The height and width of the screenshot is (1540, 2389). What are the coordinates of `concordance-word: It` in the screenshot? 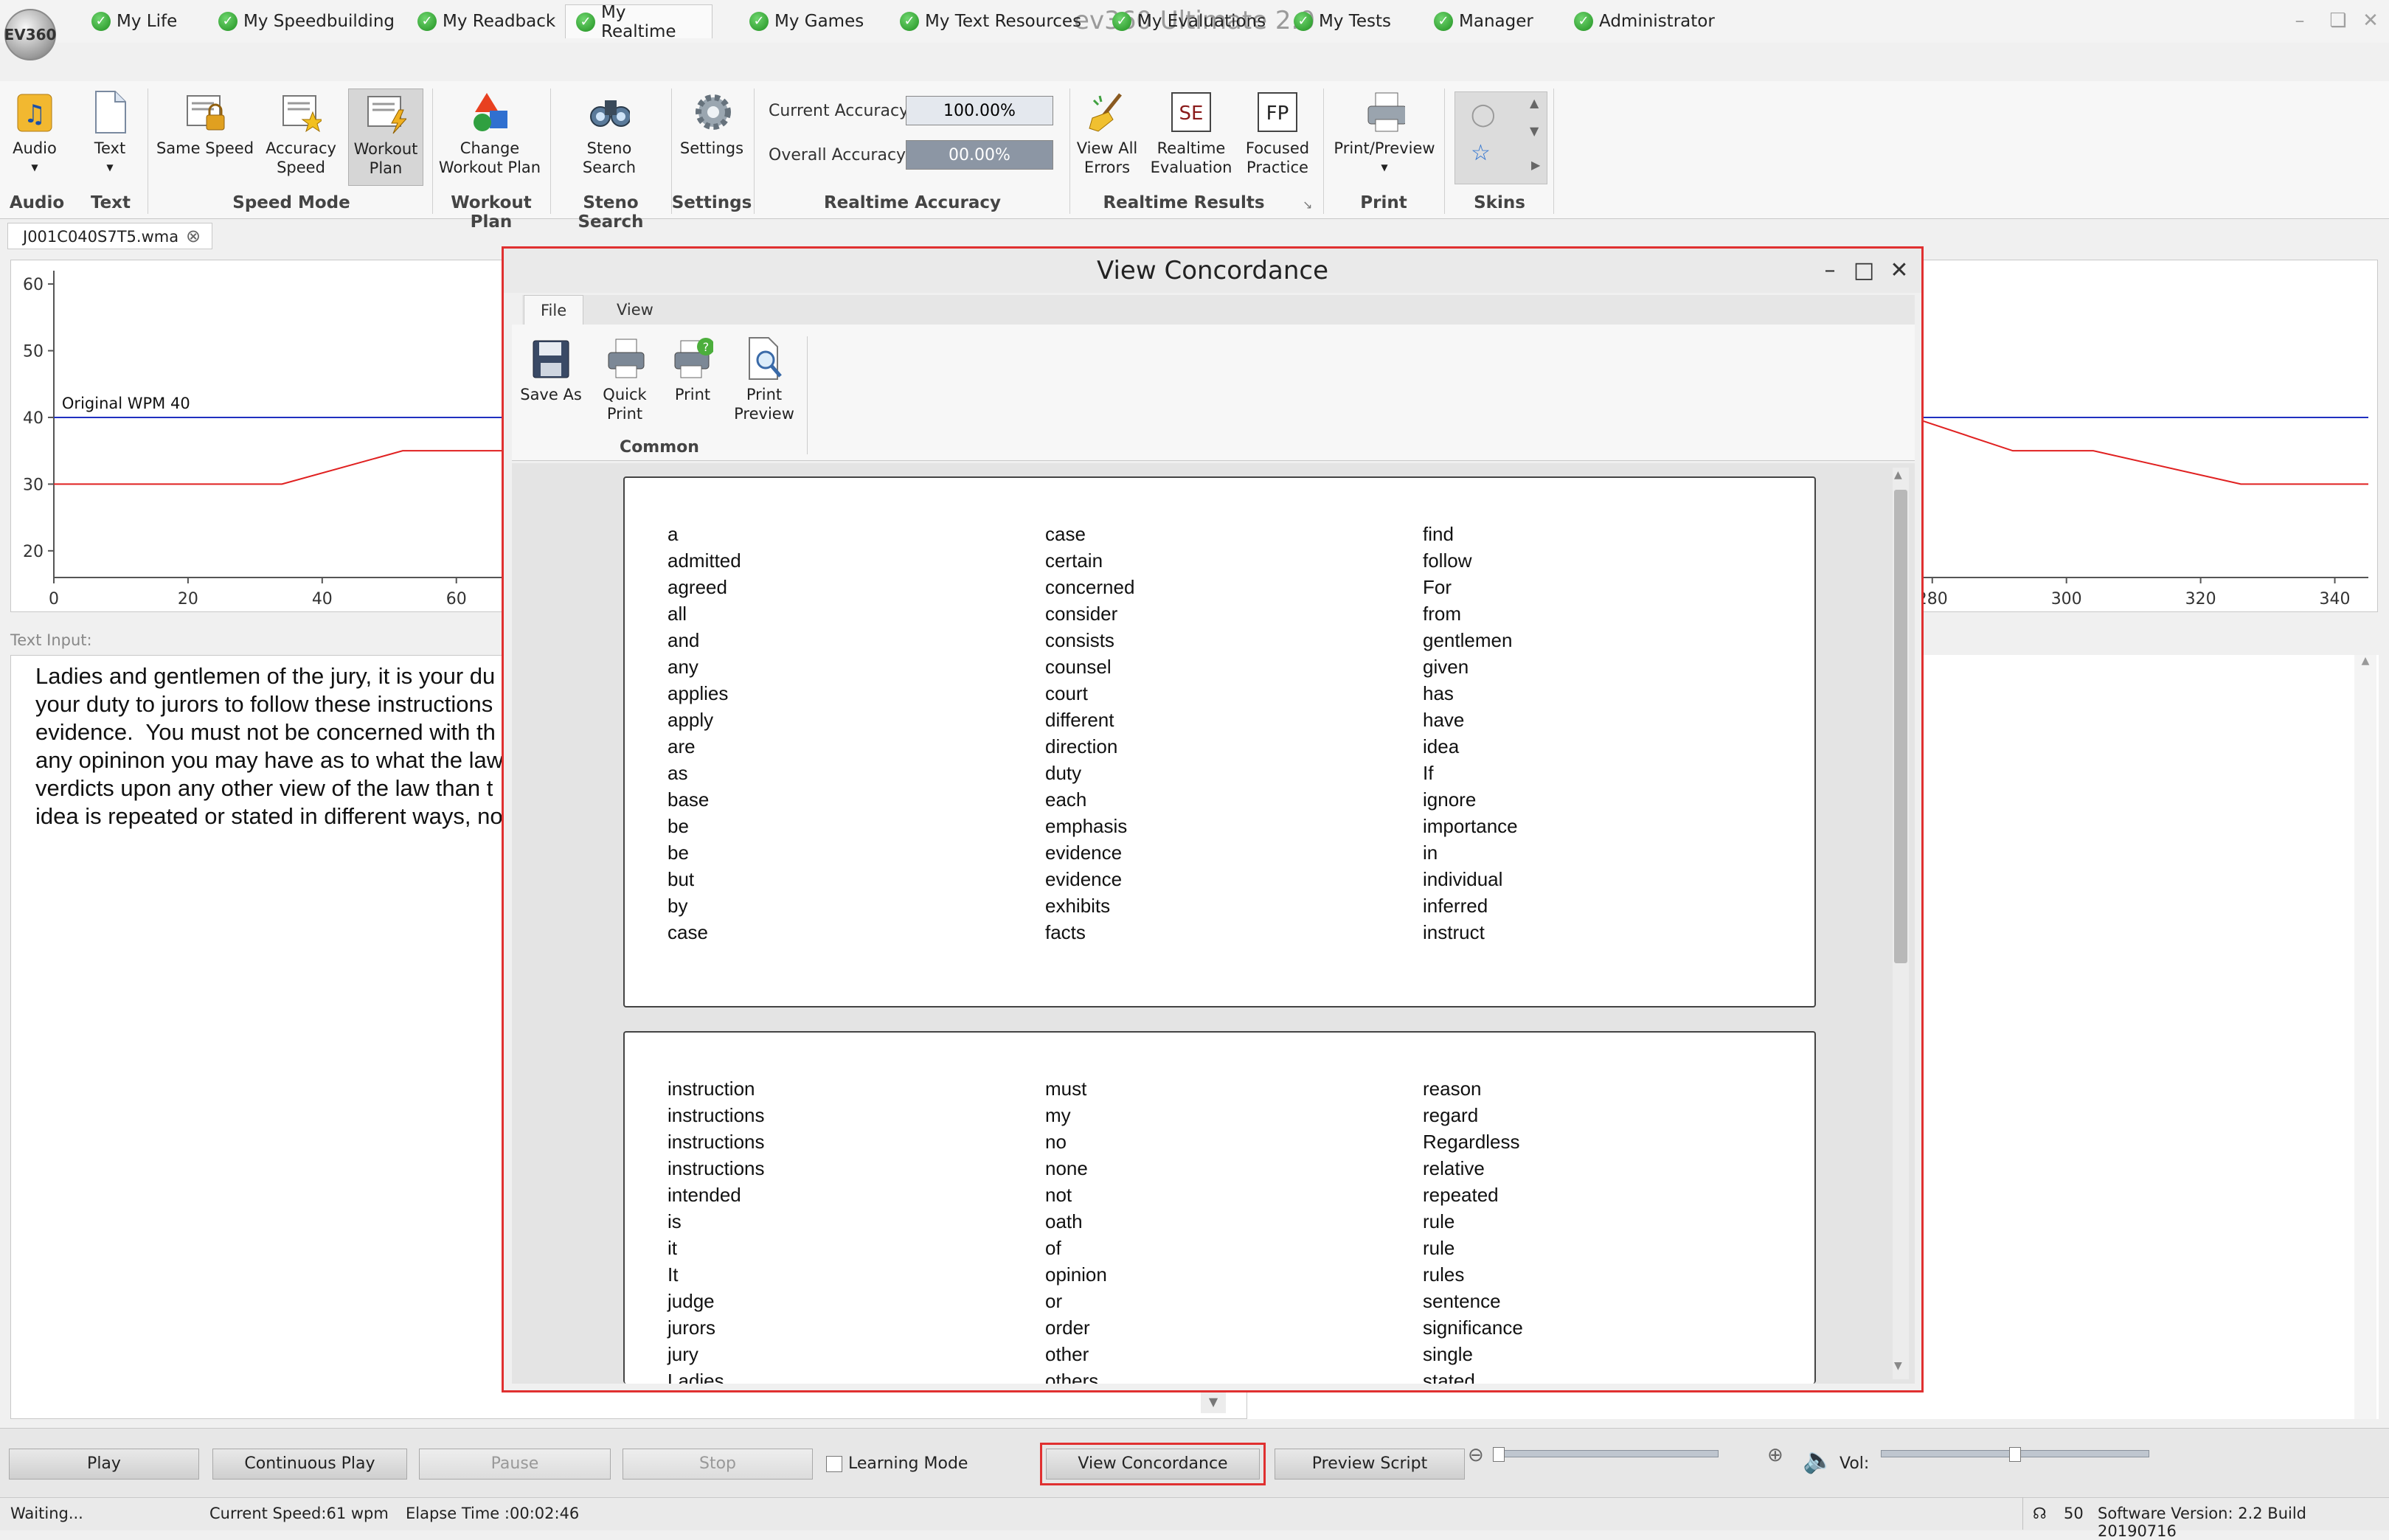 It's located at (673, 1274).